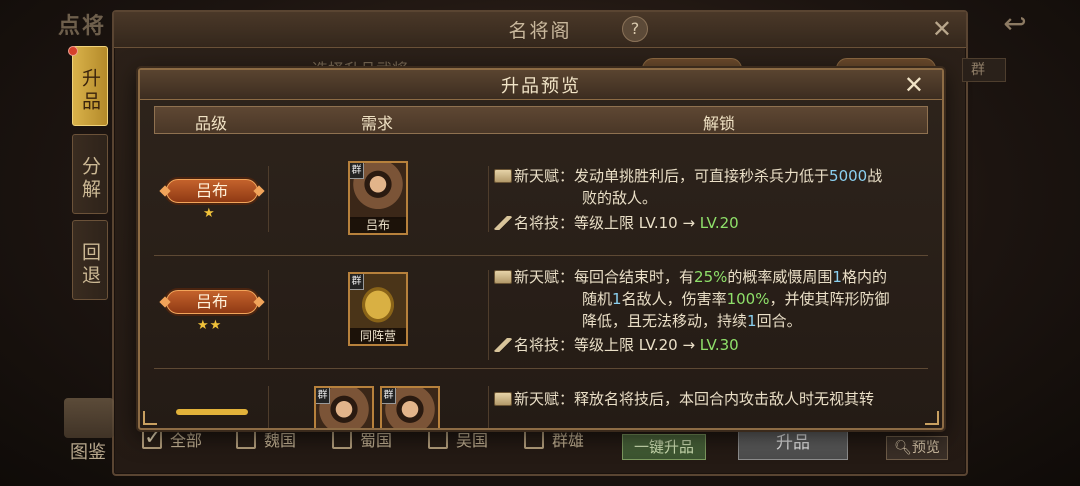 Image resolution: width=1080 pixels, height=486 pixels. I want to click on grade-badge-partial, so click(212, 412).